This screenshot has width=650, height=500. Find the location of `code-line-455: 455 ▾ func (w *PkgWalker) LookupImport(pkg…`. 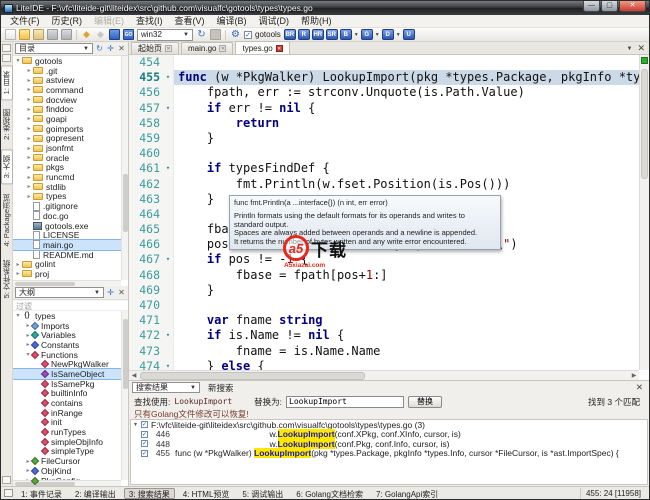

code-line-455: 455 ▾ func (w *PkgWalker) LookupImport(pkg… is located at coordinates (384, 78).